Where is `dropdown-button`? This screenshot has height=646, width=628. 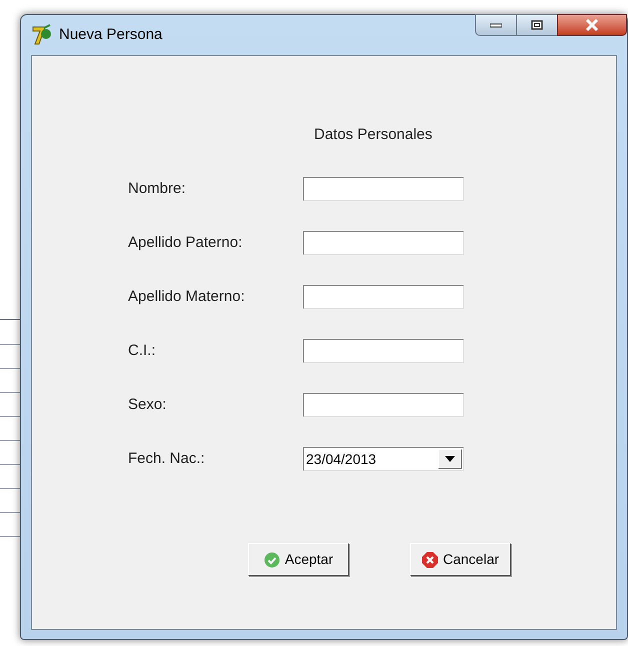 dropdown-button is located at coordinates (450, 459).